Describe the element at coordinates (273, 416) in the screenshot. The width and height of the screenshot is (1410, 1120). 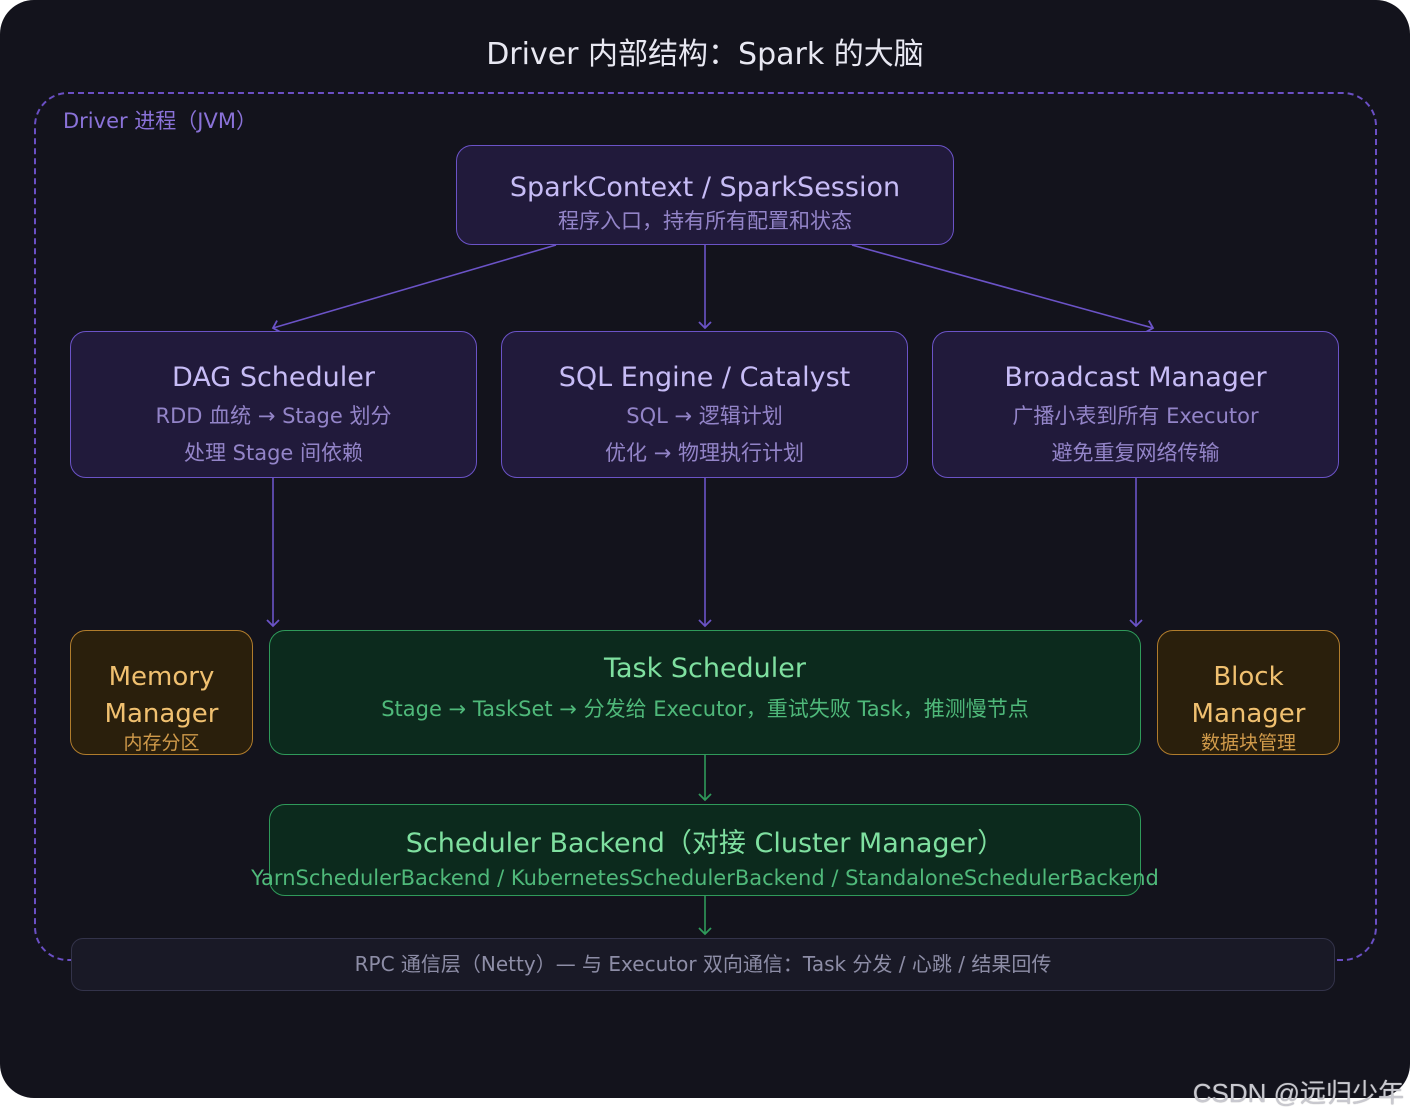
I see `dag-scheduler-line-1: RDD 血统 → Stage 划分` at that location.